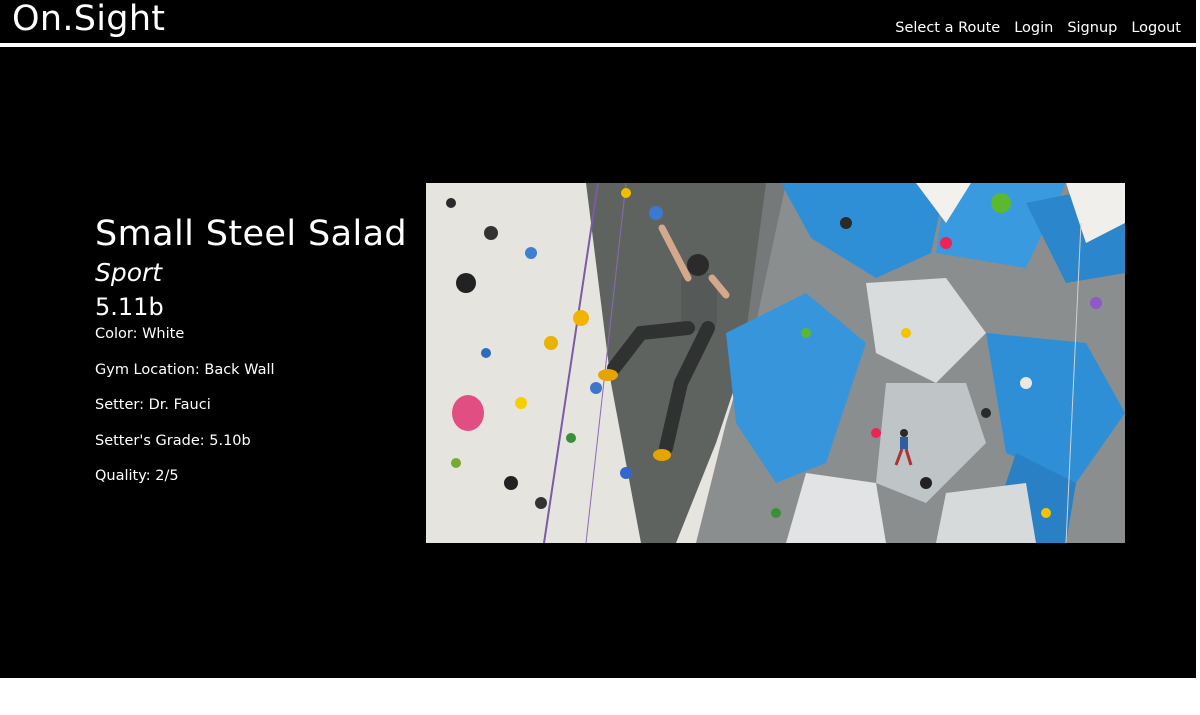 This screenshot has width=1200, height=715. Describe the element at coordinates (88, 21) in the screenshot. I see `brand-logo-link: On.Sight` at that location.